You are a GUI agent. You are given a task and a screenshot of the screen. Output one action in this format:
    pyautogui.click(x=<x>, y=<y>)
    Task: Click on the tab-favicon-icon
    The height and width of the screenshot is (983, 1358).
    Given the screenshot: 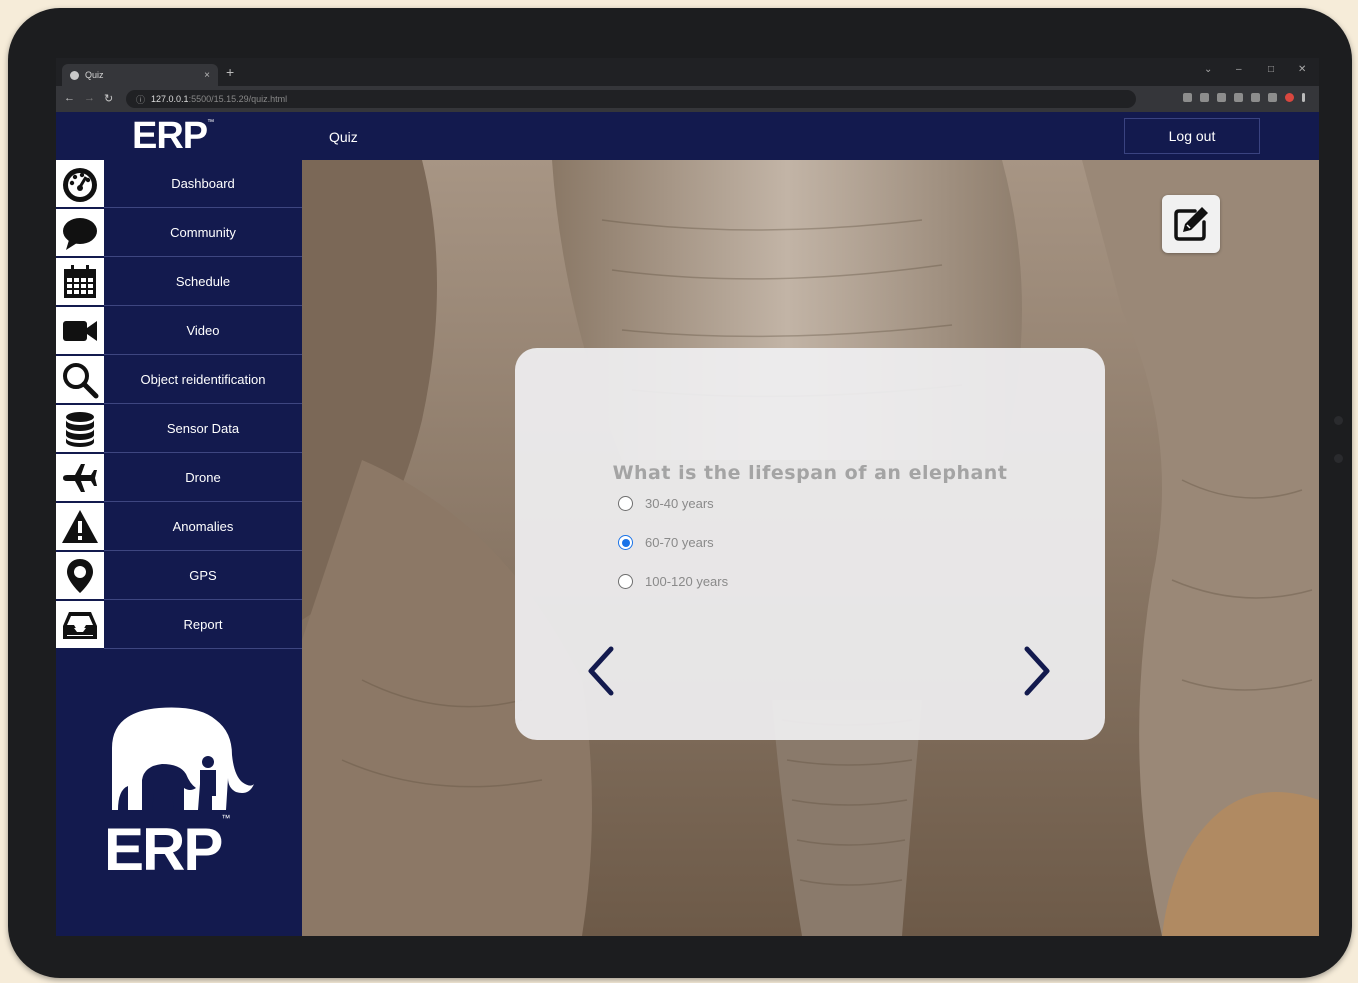 What is the action you would take?
    pyautogui.click(x=74, y=75)
    